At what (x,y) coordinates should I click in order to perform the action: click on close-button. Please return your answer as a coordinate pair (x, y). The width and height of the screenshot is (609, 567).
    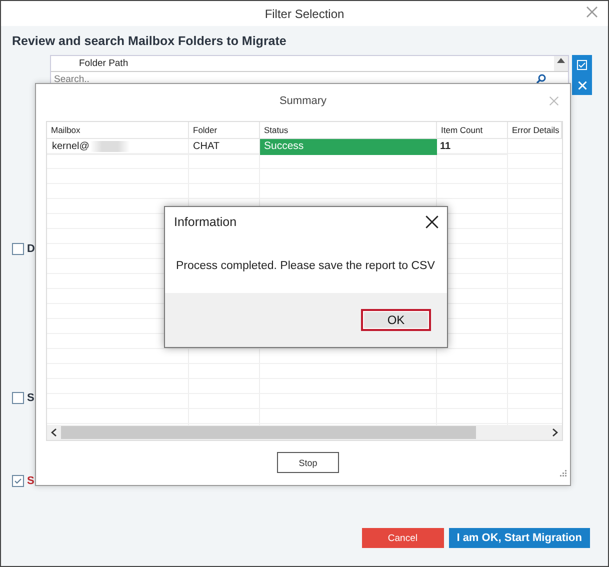
    Looking at the image, I should click on (432, 222).